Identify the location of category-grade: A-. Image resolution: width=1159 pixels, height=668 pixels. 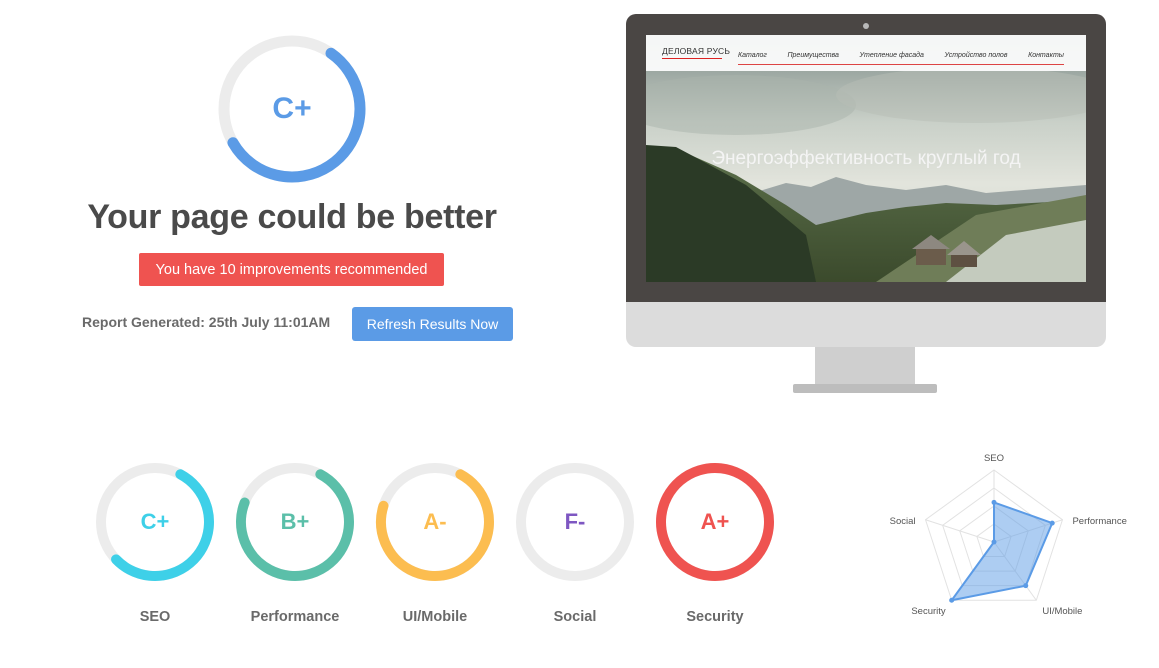
(435, 521).